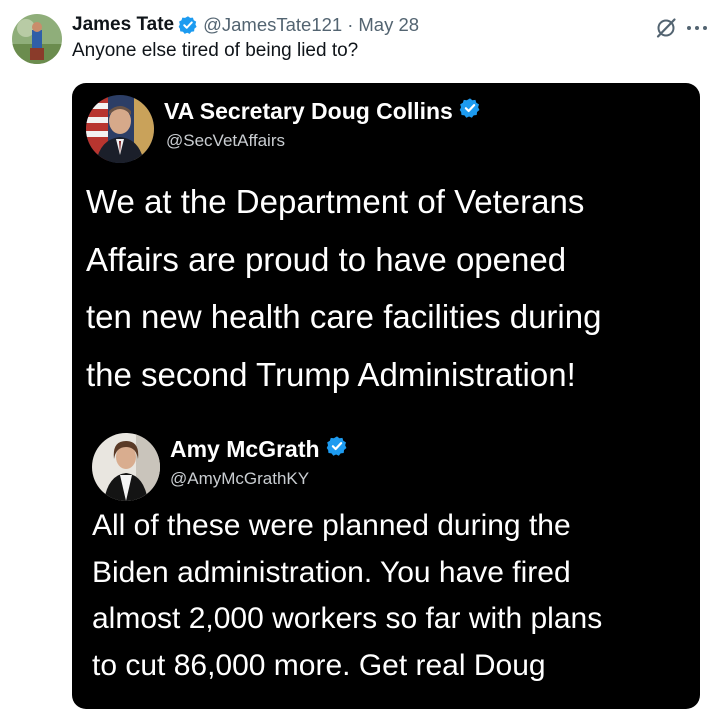 The width and height of the screenshot is (720, 716). Describe the element at coordinates (331, 525) in the screenshot. I see `mcgrath-line: All of these were planned during the` at that location.